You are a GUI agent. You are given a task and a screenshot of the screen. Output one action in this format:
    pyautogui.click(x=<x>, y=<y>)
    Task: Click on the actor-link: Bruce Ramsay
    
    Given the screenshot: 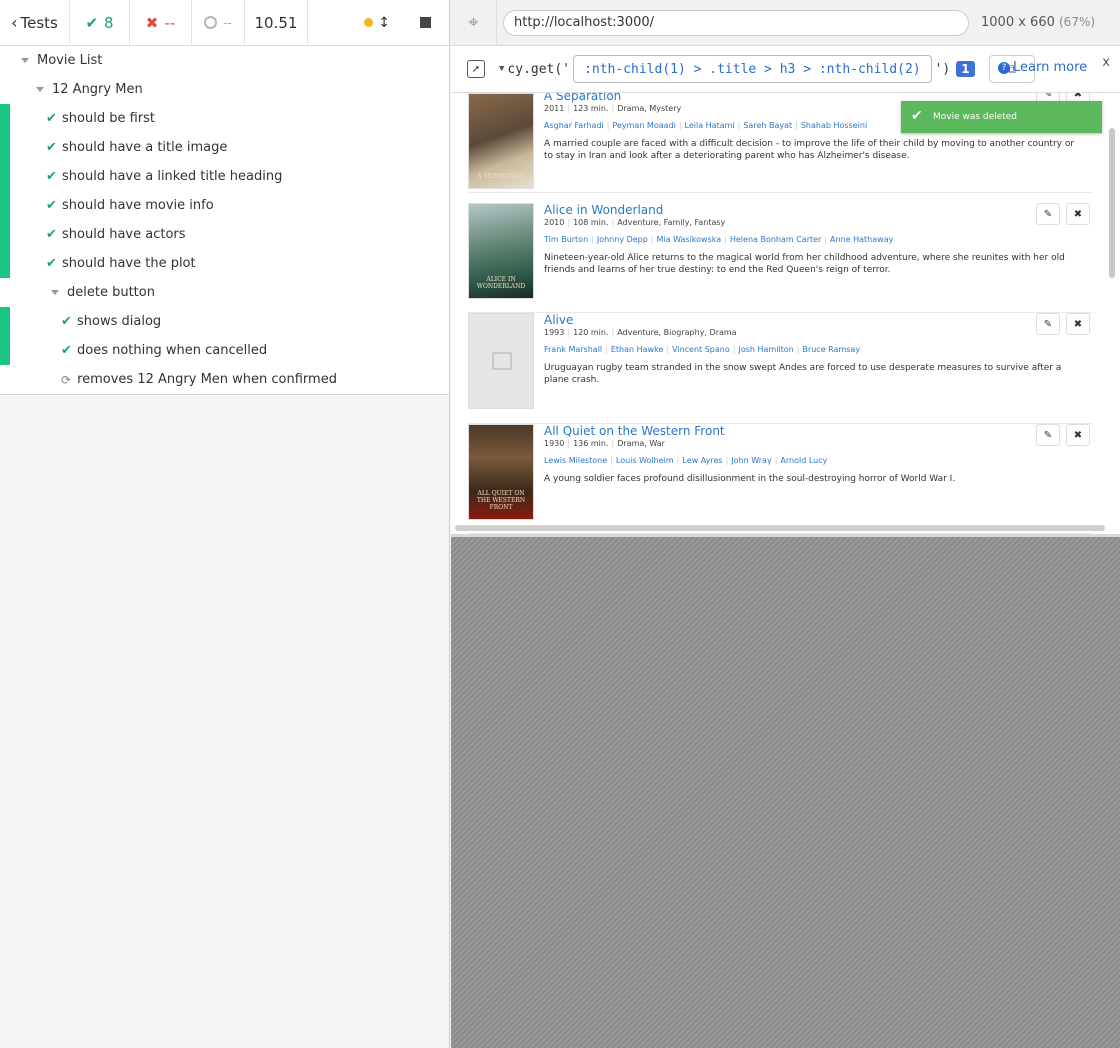 What is the action you would take?
    pyautogui.click(x=831, y=349)
    